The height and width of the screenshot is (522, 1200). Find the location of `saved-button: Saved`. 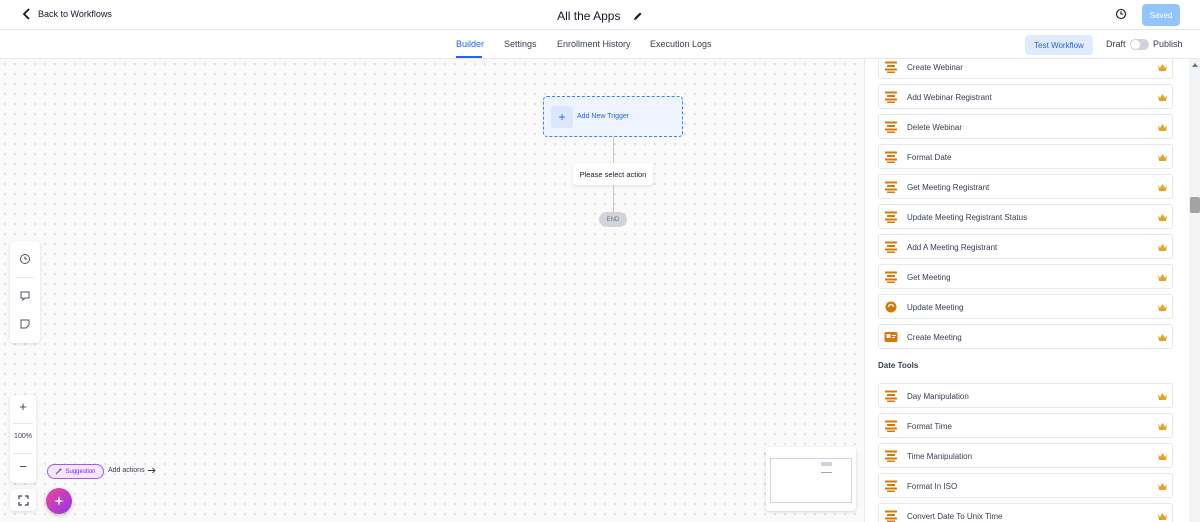

saved-button: Saved is located at coordinates (1161, 15).